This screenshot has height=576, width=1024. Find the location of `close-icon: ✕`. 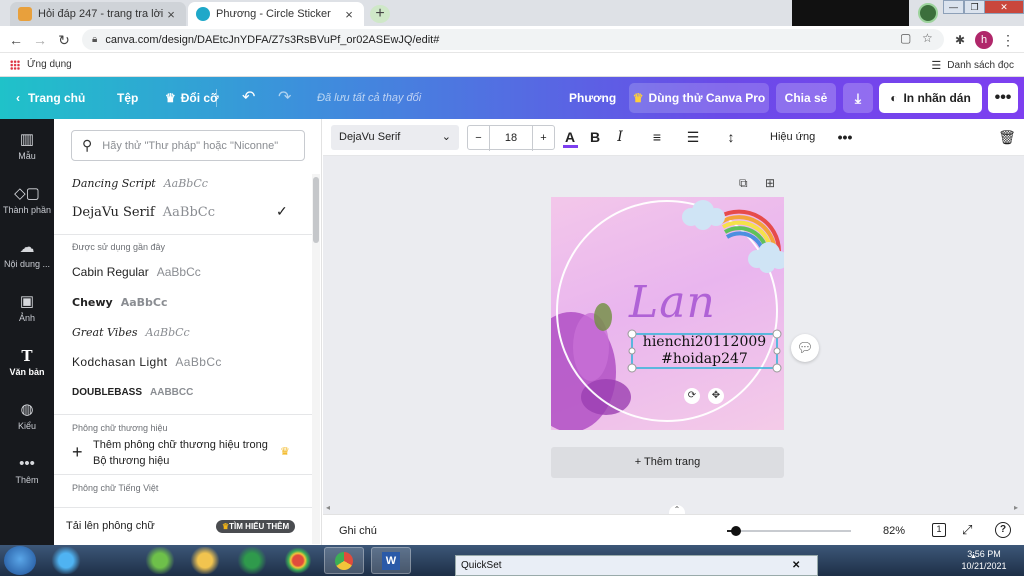

close-icon: ✕ is located at coordinates (796, 565).